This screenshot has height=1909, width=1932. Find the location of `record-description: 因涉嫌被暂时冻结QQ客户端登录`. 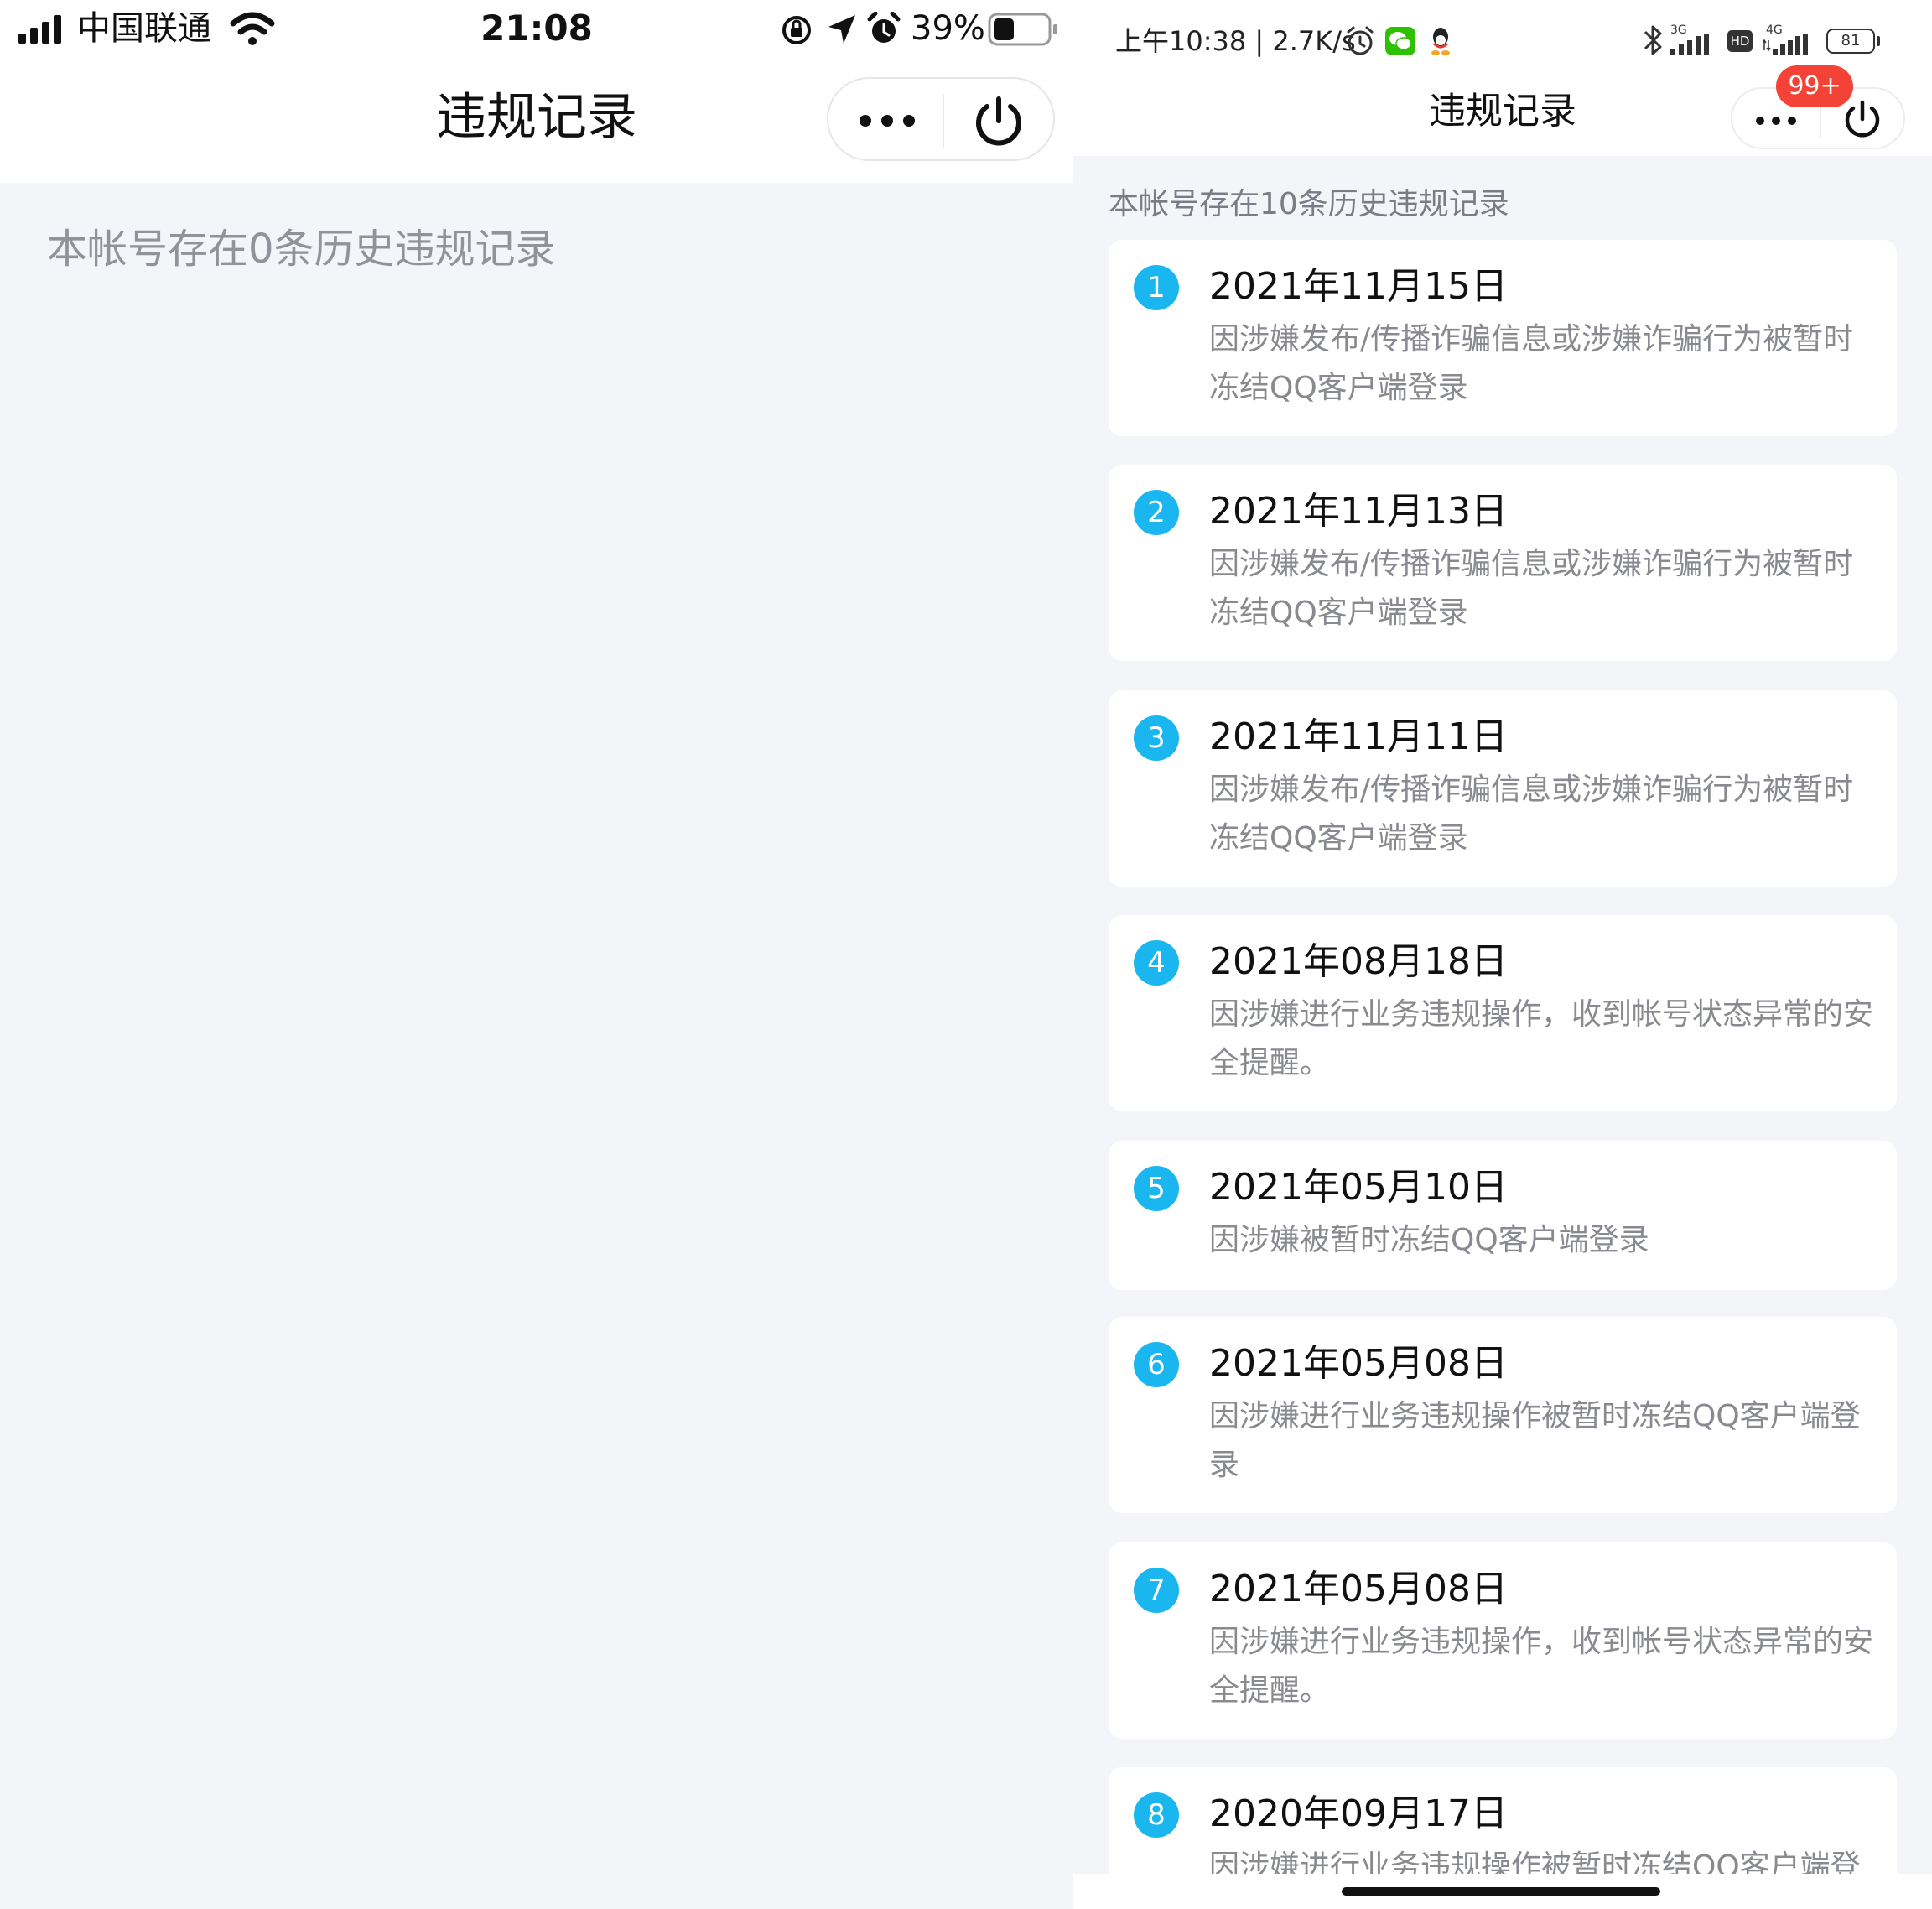

record-description: 因涉嫌被暂时冻结QQ客户端登录 is located at coordinates (1429, 1240).